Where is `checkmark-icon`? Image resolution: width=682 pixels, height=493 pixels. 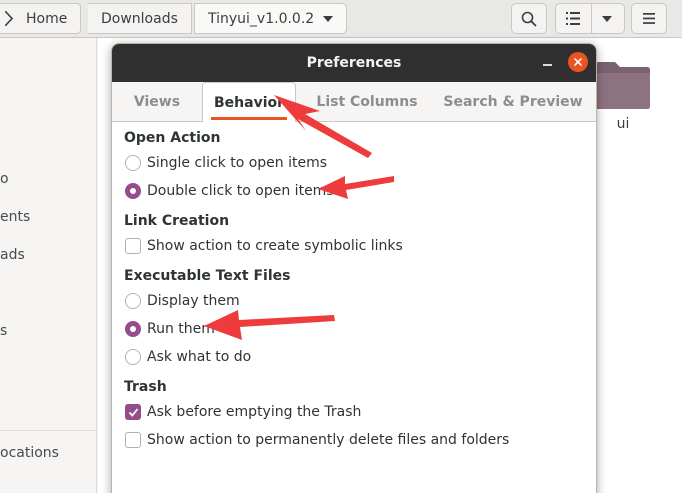
checkmark-icon is located at coordinates (133, 412).